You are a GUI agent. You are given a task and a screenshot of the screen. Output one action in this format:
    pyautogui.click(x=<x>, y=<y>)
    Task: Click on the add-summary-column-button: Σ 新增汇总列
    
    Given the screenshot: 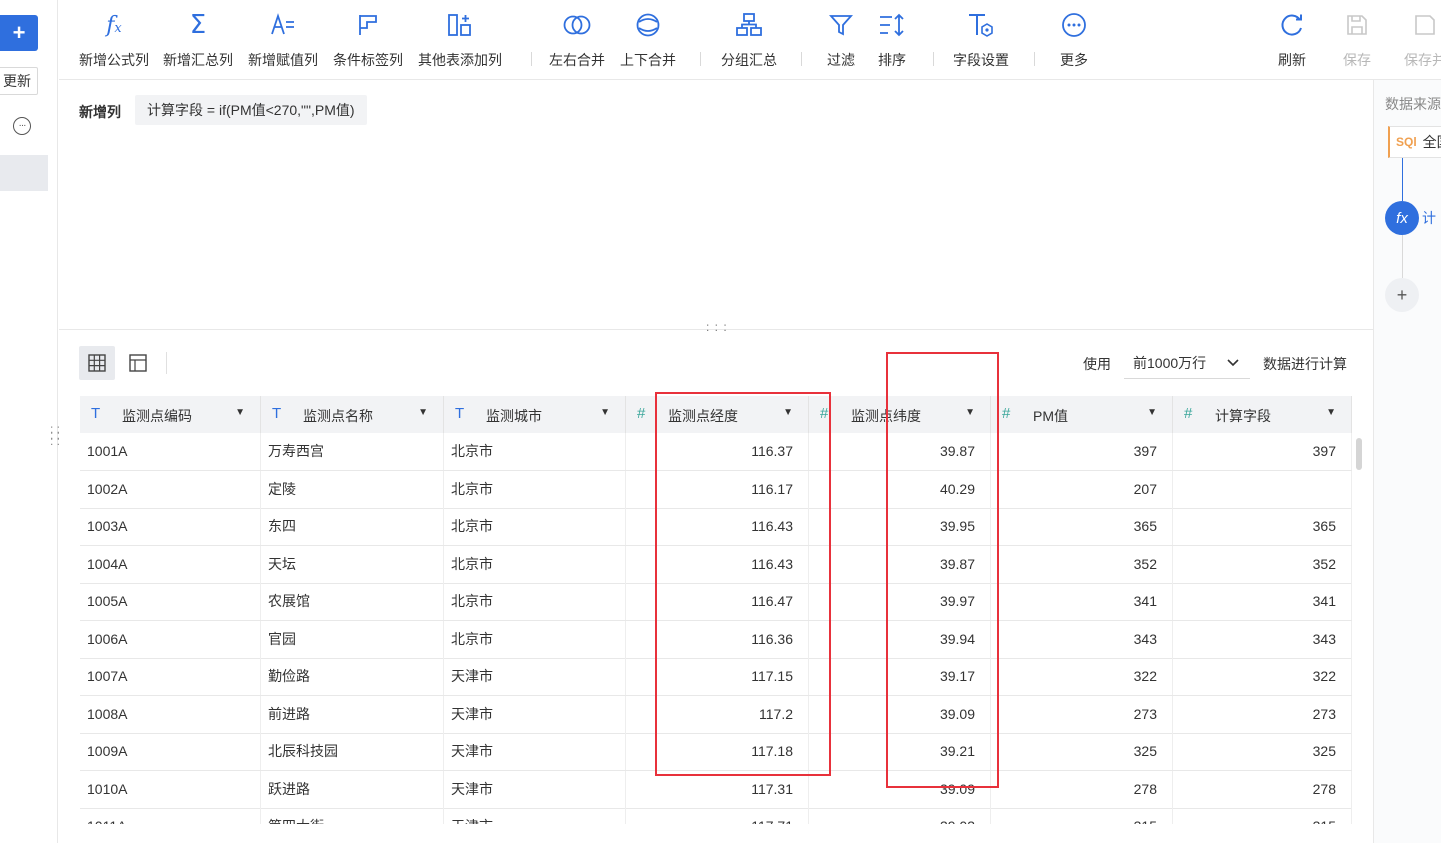 What is the action you would take?
    pyautogui.click(x=198, y=39)
    